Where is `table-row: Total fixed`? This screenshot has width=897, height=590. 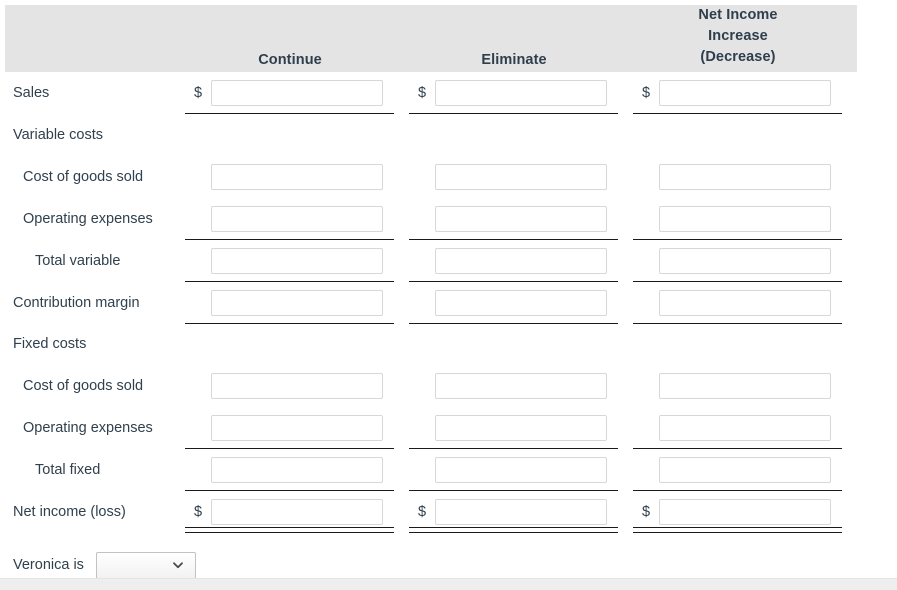
table-row: Total fixed is located at coordinates (448, 470).